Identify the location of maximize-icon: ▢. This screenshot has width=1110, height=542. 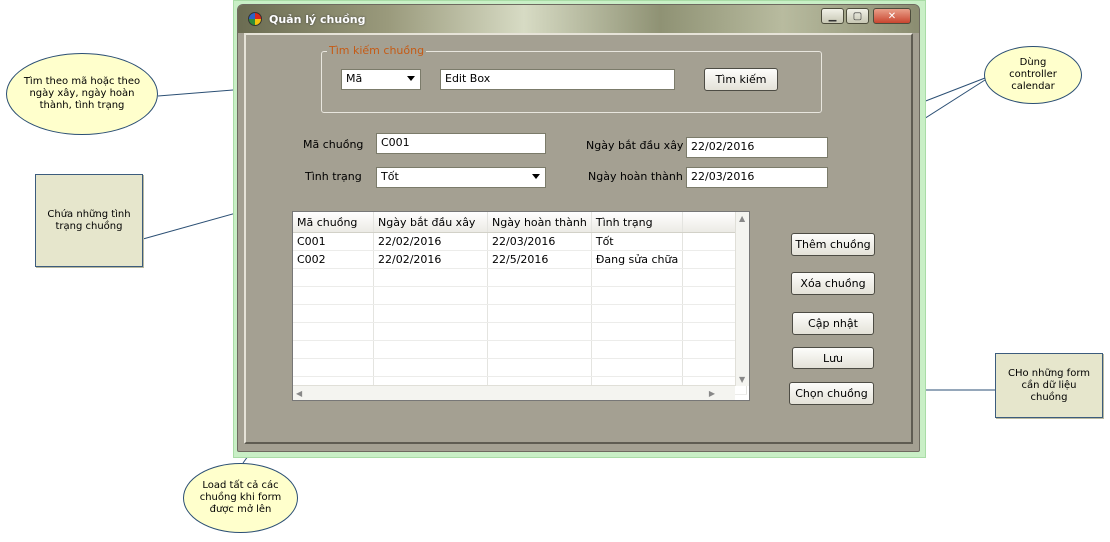
(857, 16).